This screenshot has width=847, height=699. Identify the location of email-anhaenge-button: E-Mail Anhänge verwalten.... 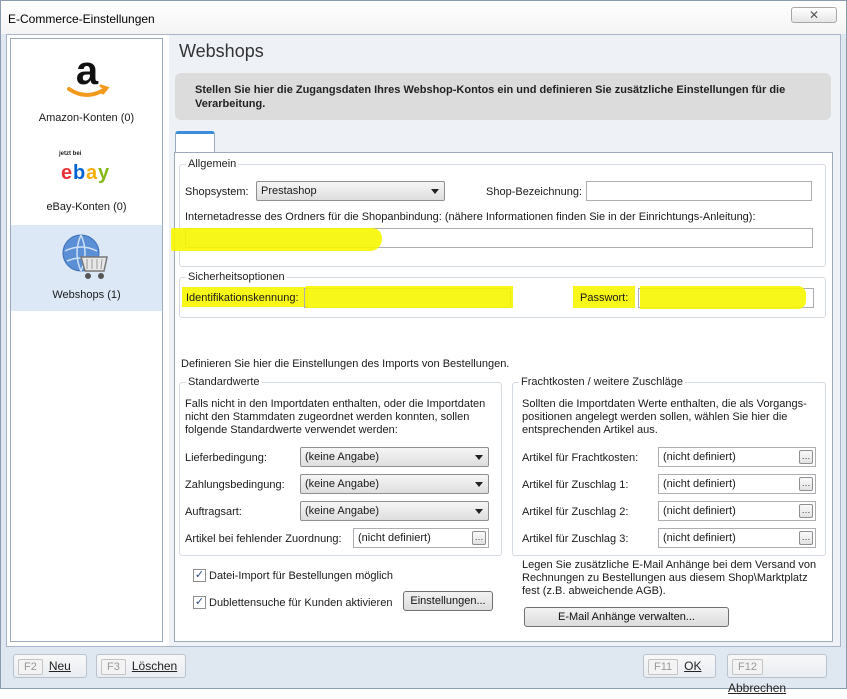
(626, 617).